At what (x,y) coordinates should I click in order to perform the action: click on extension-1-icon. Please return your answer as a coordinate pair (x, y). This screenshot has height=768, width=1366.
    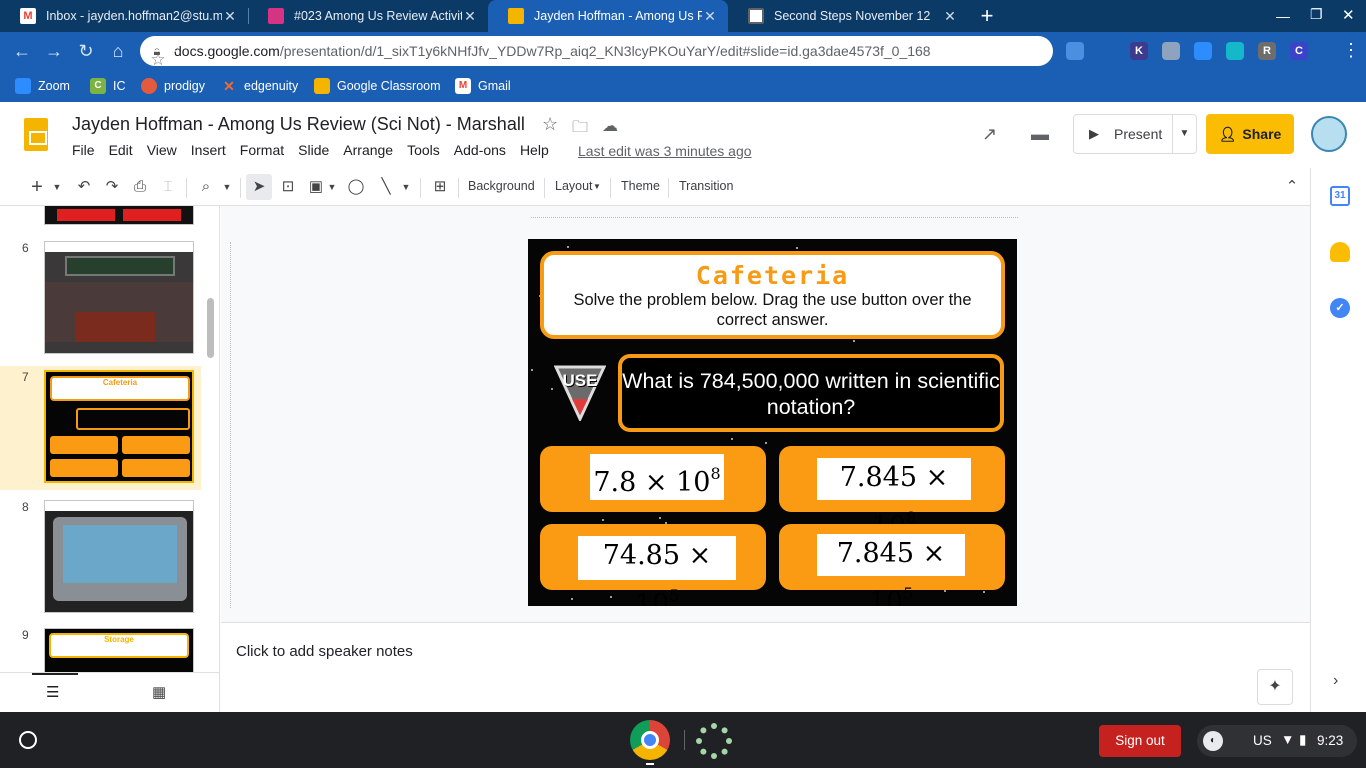
    Looking at the image, I should click on (1075, 51).